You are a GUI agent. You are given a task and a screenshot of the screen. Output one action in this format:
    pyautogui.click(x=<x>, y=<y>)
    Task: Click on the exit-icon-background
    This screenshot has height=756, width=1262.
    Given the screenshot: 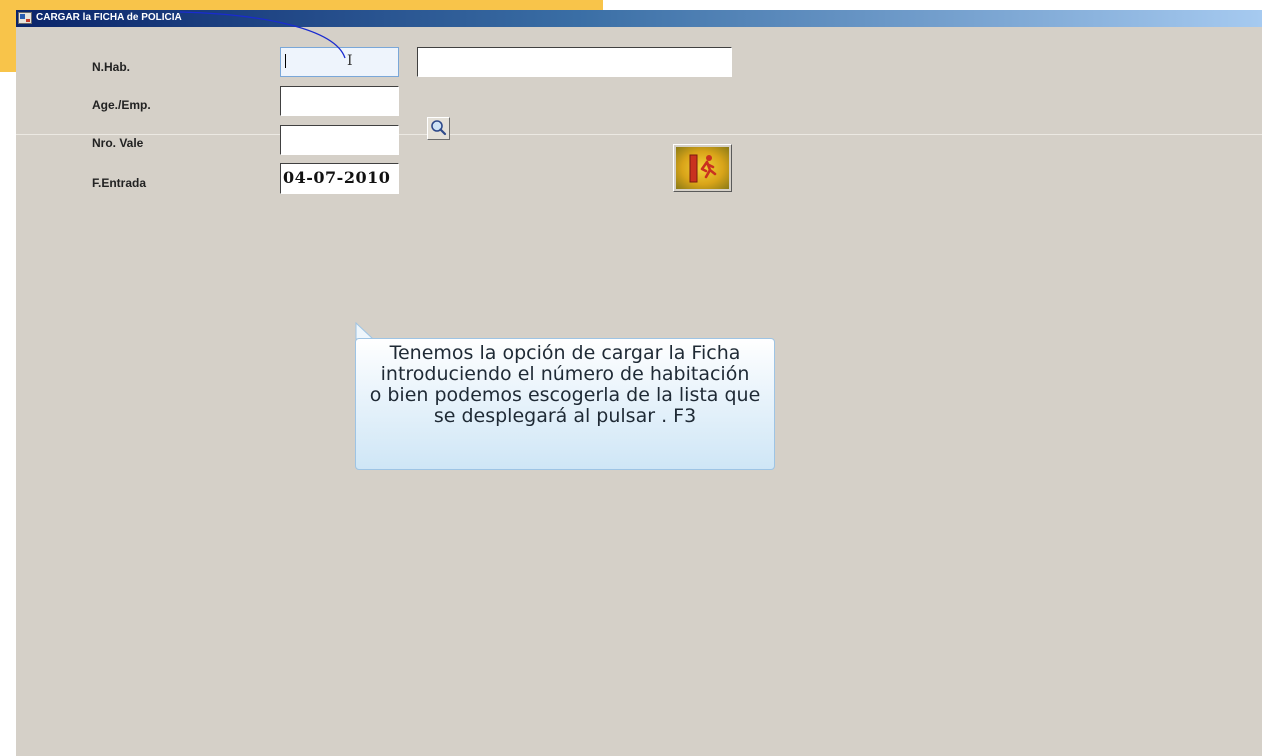 What is the action you would take?
    pyautogui.click(x=702, y=168)
    